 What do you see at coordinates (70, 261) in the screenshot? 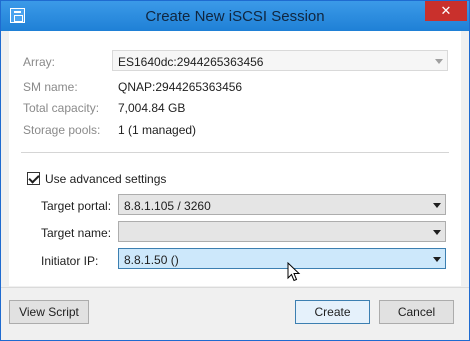
I see `initiator-ip-label: Initiator IP:` at bounding box center [70, 261].